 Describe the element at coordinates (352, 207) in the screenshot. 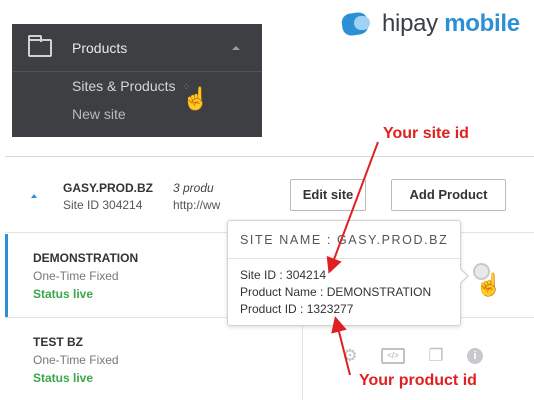

I see `arrow-to-site-id` at that location.